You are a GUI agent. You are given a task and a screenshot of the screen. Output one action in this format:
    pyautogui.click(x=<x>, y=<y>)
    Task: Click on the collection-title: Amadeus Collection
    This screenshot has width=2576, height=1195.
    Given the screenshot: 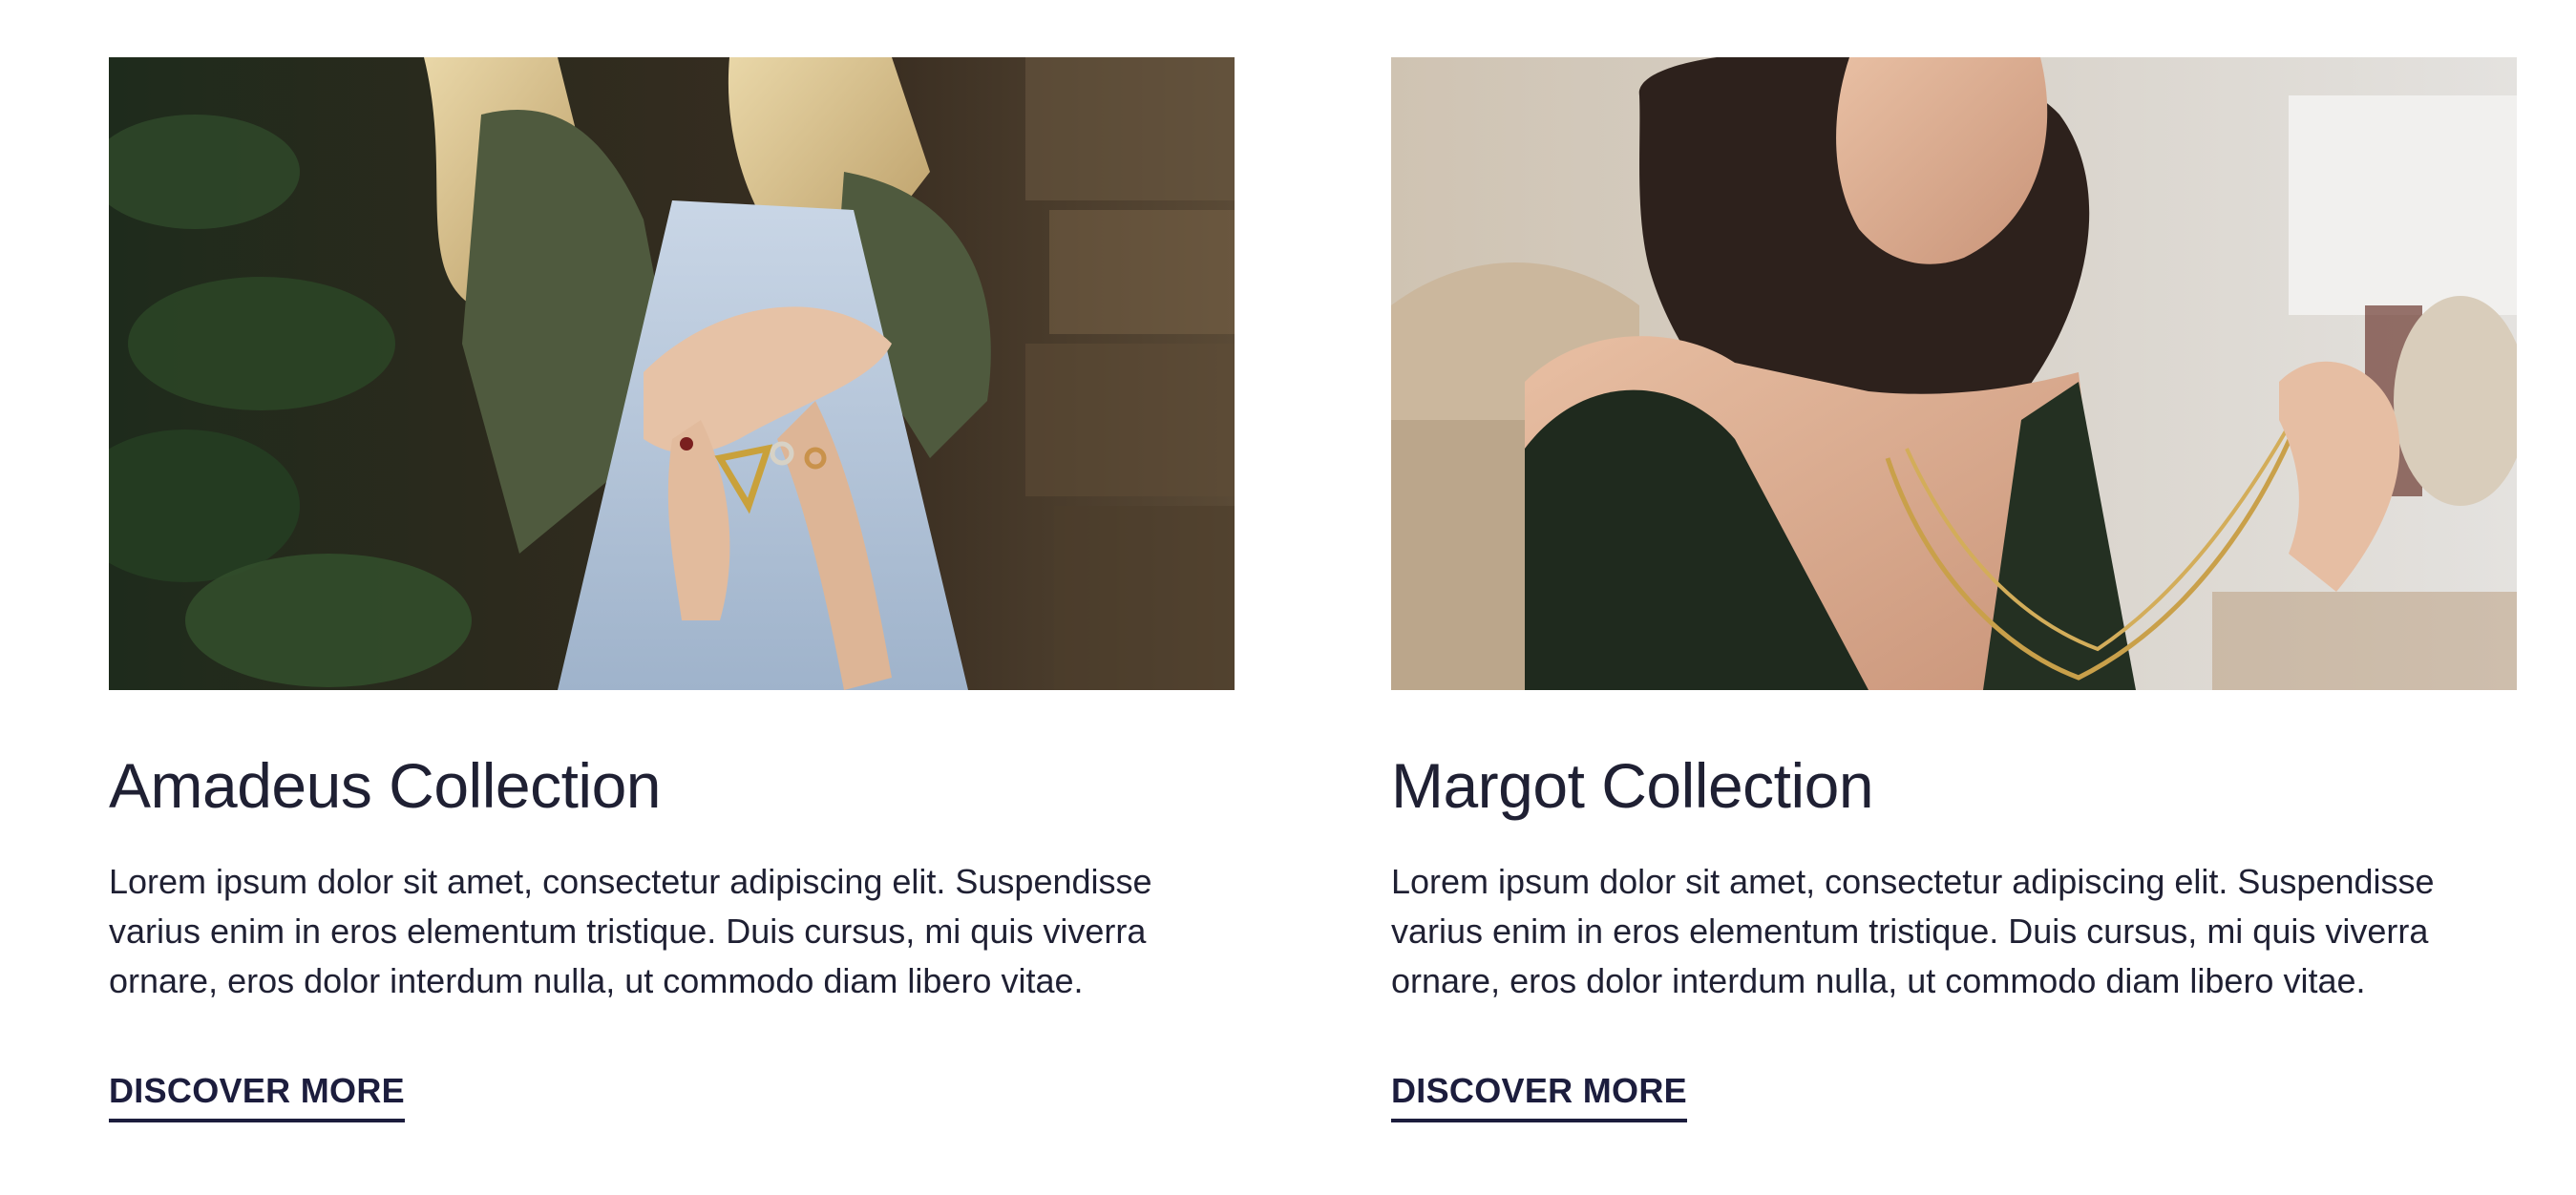 What is the action you would take?
    pyautogui.click(x=385, y=785)
    